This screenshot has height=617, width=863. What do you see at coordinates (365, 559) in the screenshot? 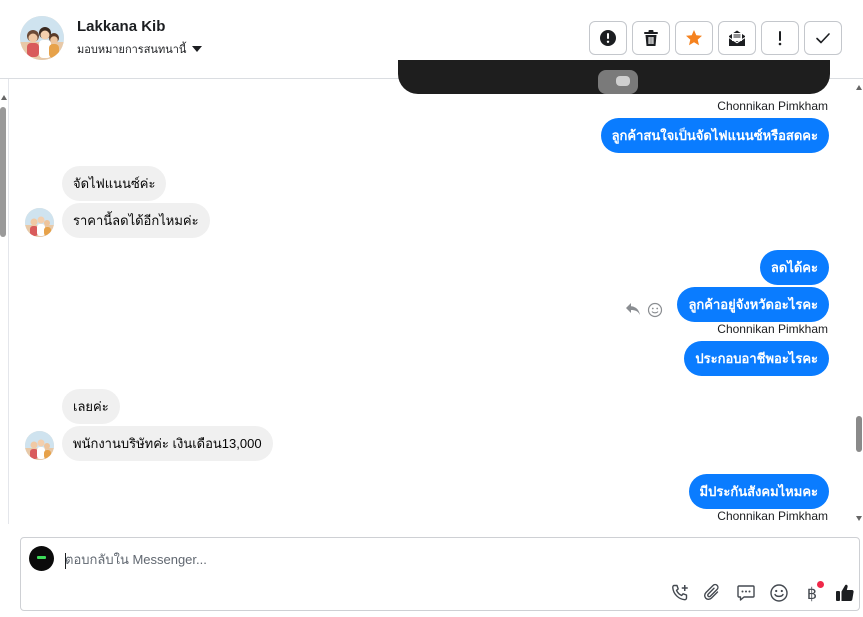
I see `reply-input` at bounding box center [365, 559].